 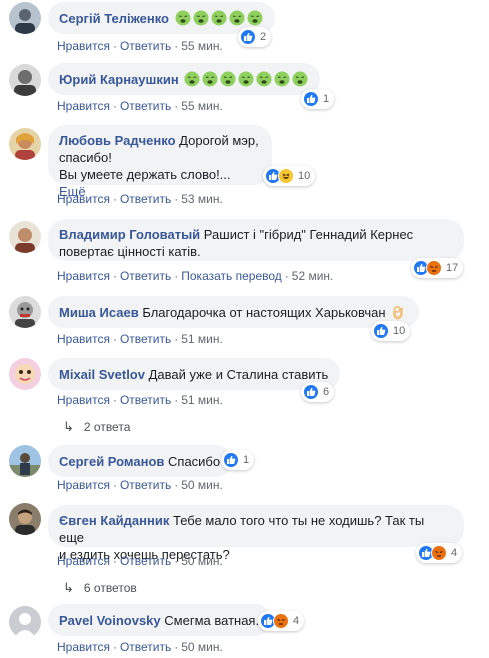 What do you see at coordinates (68, 587) in the screenshot?
I see `reply-arrow-icon: ↳` at bounding box center [68, 587].